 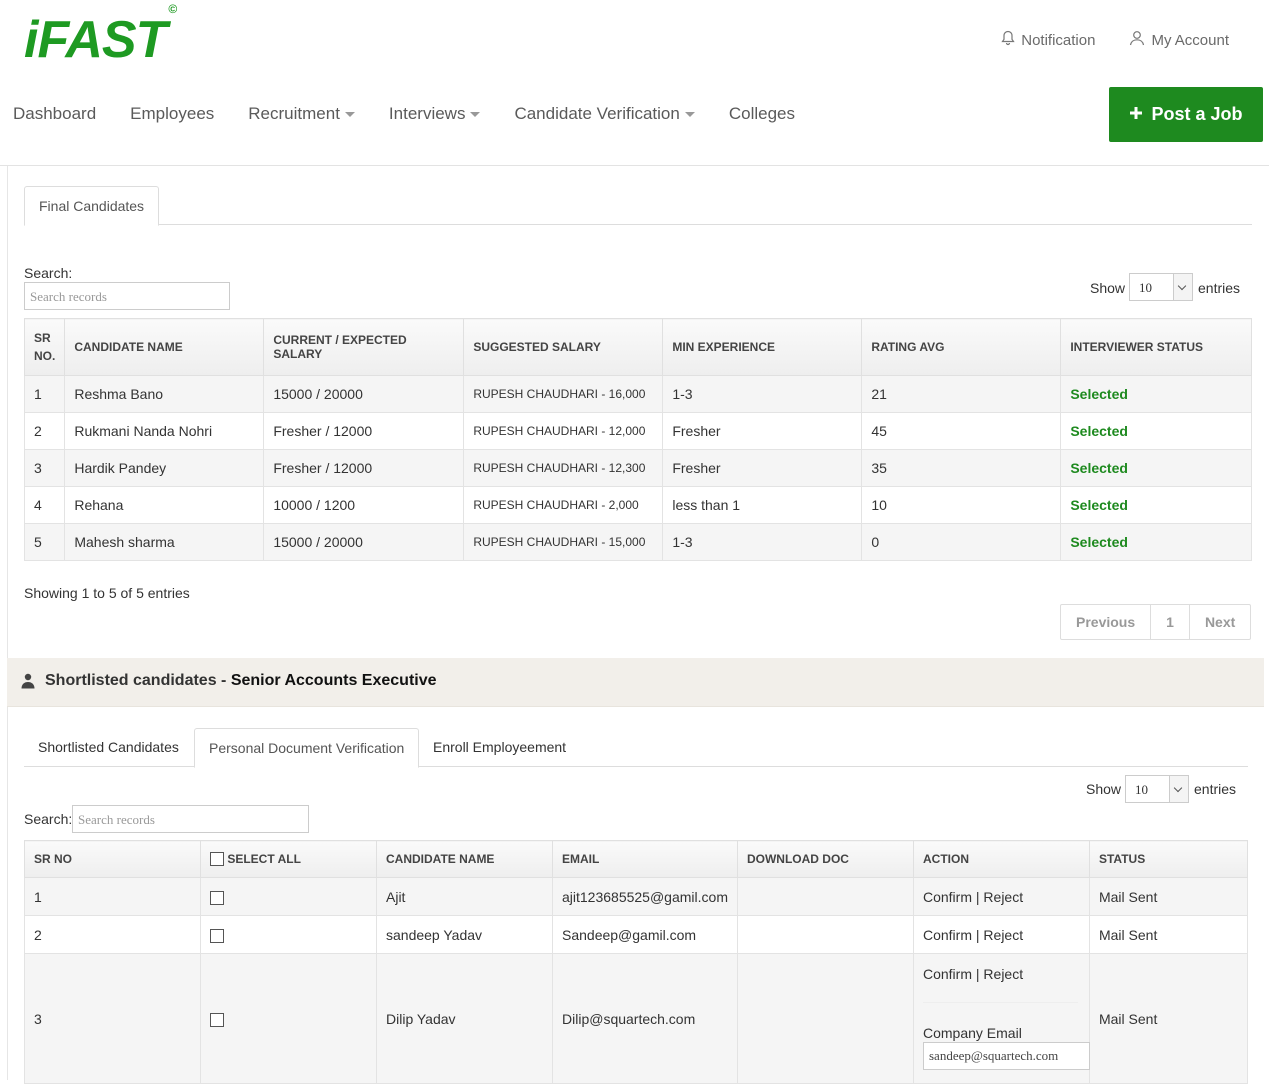 I want to click on nav-item-dashboard: Dashboard, so click(x=54, y=114).